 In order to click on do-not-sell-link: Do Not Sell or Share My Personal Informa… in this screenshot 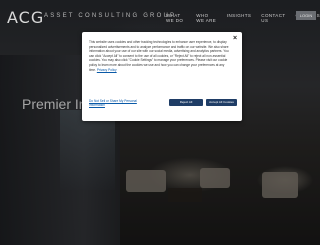, I will do `click(119, 103)`.